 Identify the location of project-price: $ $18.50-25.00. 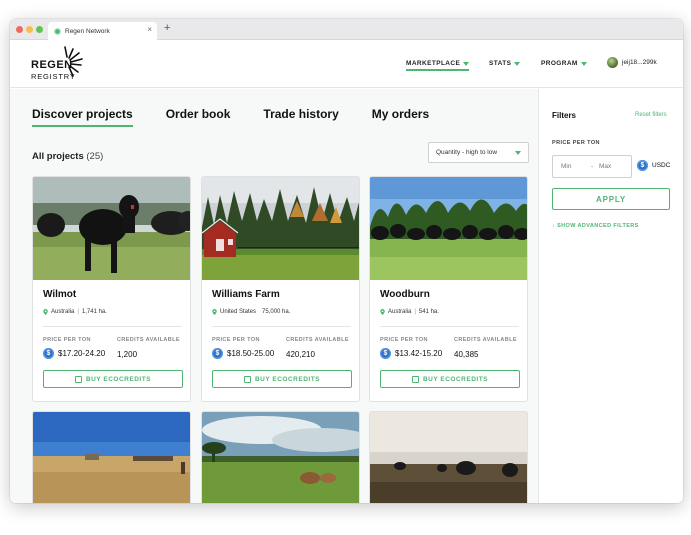
(243, 353).